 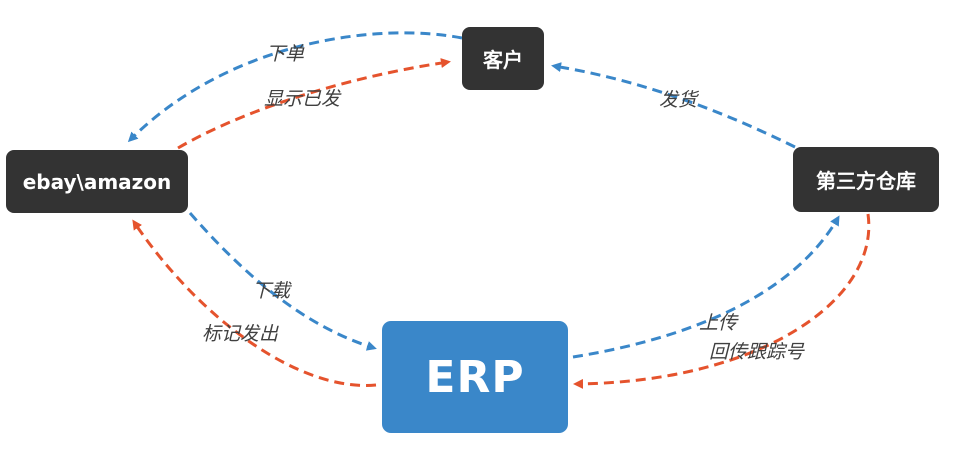 I want to click on edge-label-ship: 发货, so click(x=678, y=100).